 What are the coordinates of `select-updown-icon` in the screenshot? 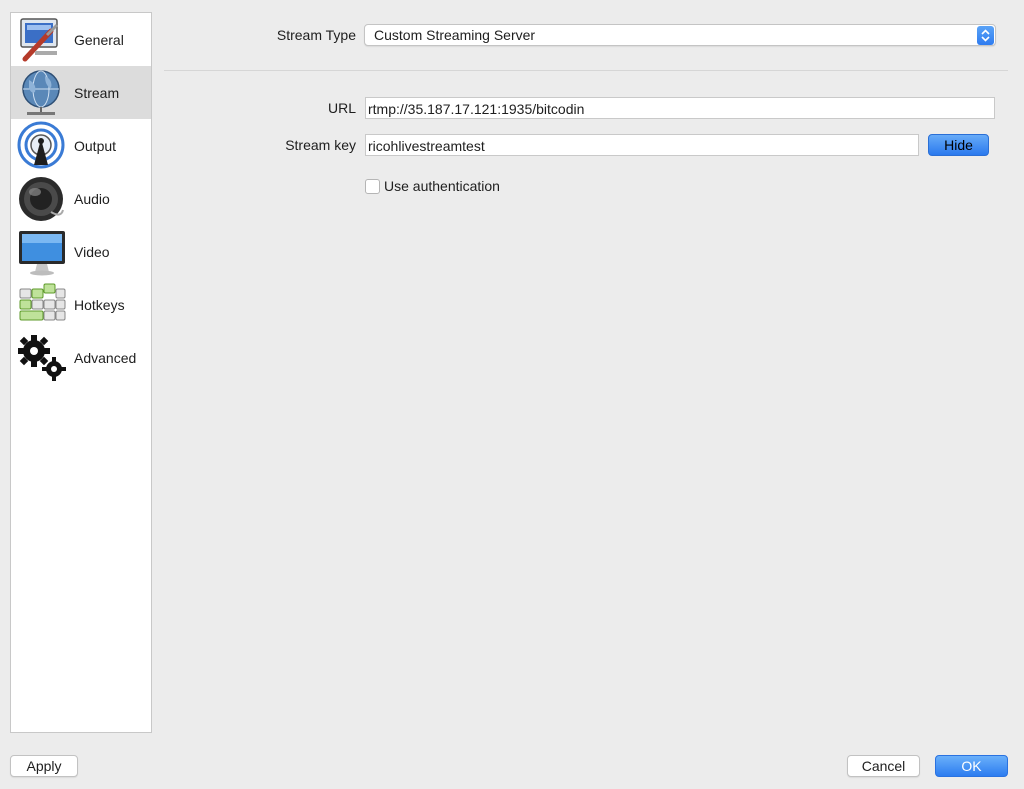 It's located at (985, 35).